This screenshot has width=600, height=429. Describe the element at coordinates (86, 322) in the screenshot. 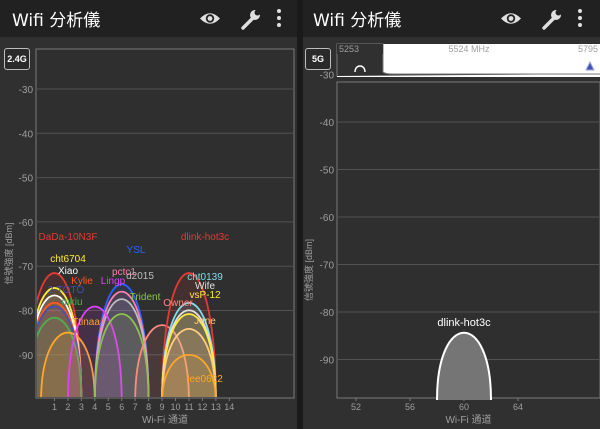

I see `network-label: Ttinaa` at that location.